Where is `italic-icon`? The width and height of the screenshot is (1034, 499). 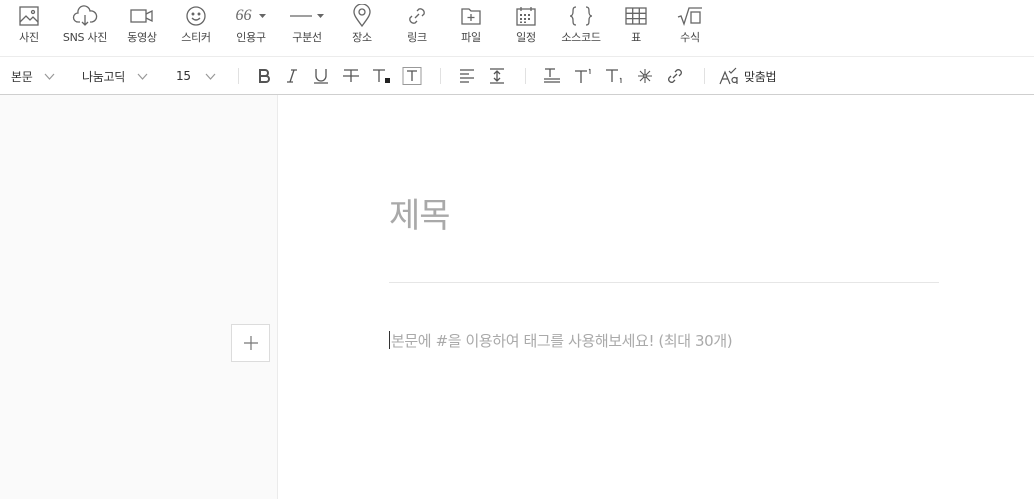
italic-icon is located at coordinates (292, 76).